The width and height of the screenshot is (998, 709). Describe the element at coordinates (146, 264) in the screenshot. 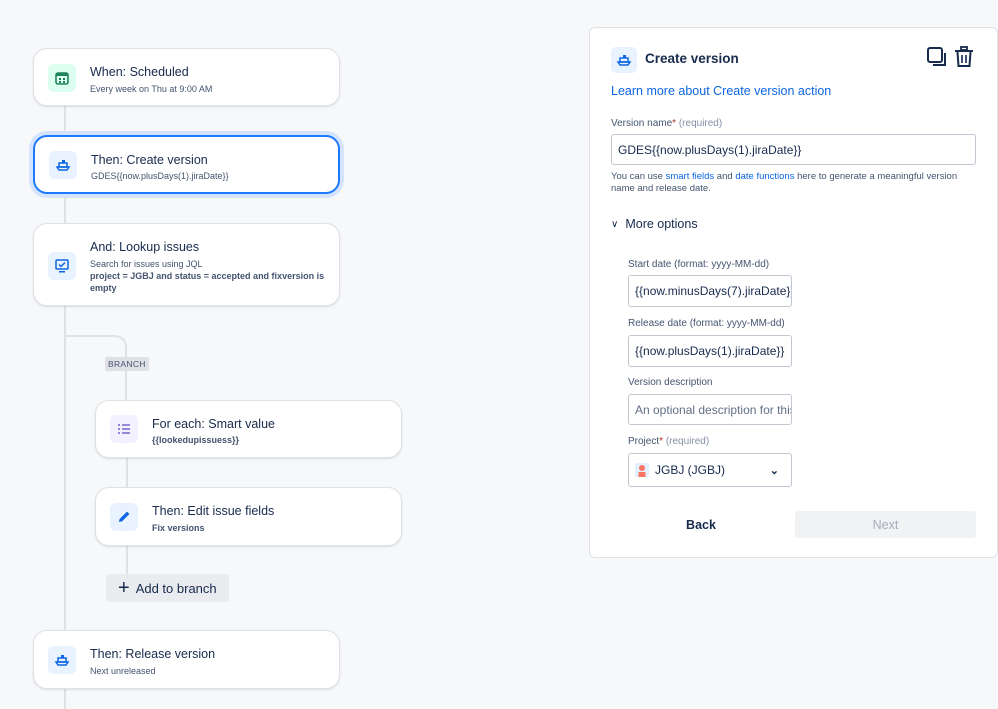

I see `lookup-subtitle: Search for issues using JQL` at that location.